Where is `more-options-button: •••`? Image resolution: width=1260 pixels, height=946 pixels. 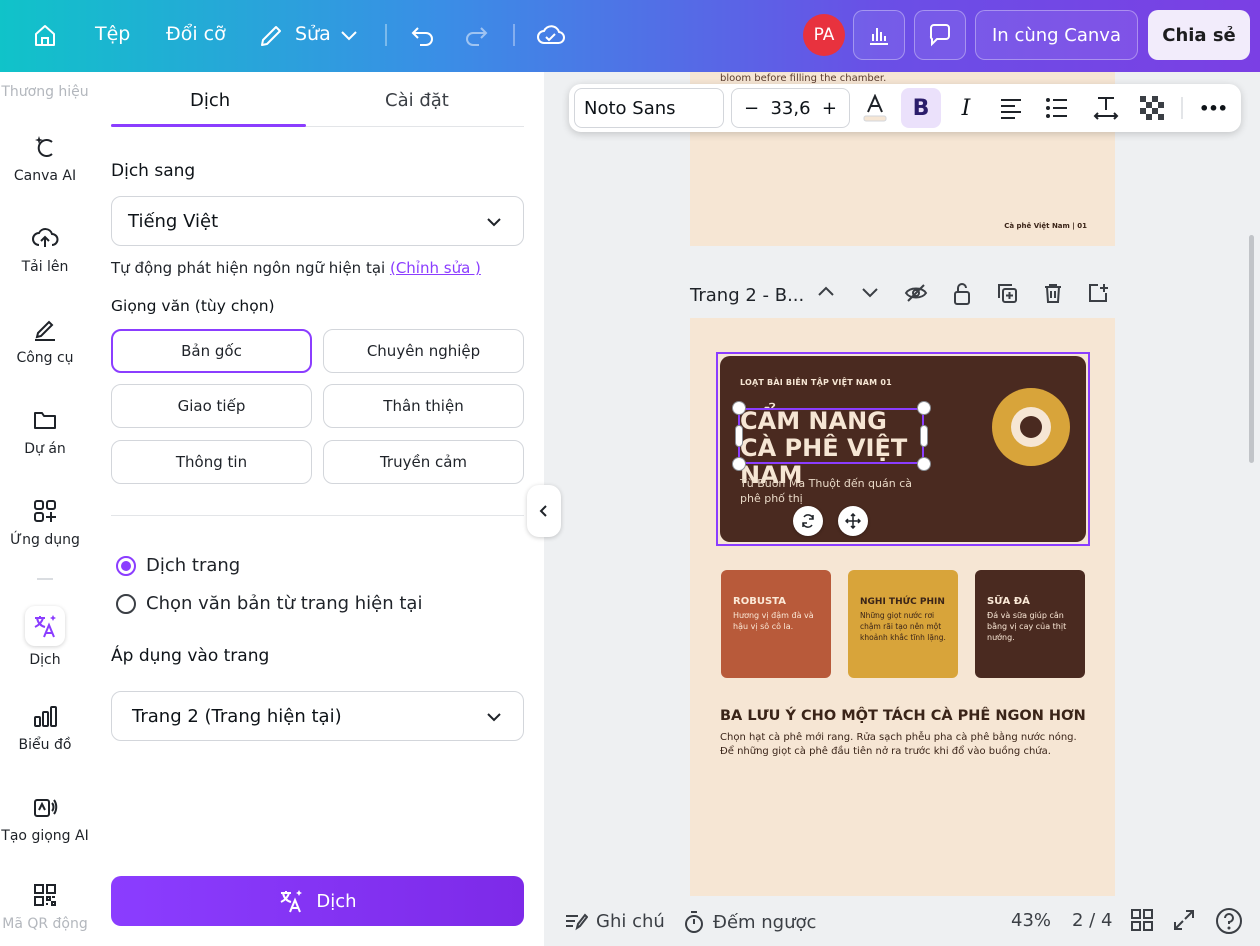 more-options-button: ••• is located at coordinates (1213, 108).